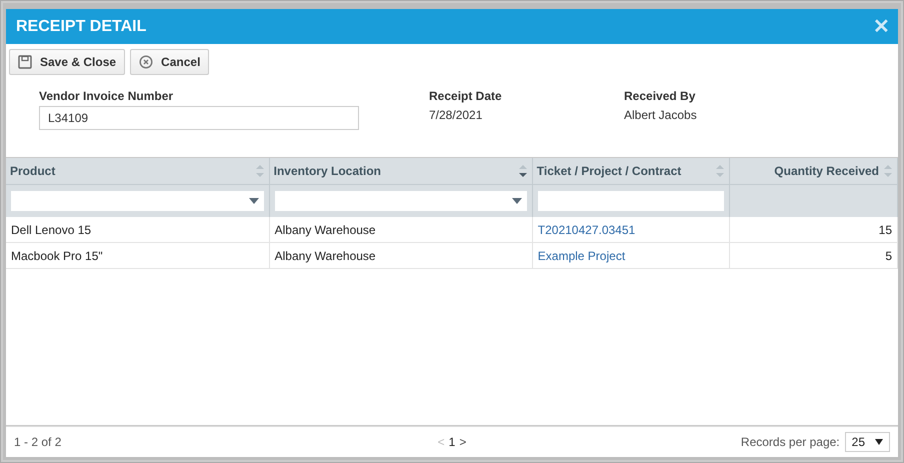 Image resolution: width=904 pixels, height=463 pixels. What do you see at coordinates (523, 171) in the screenshot?
I see `sort-icon` at bounding box center [523, 171].